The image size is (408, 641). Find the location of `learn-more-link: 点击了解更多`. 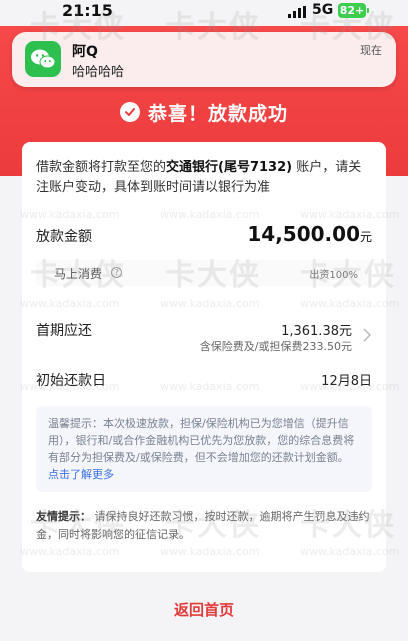

learn-more-link: 点击了解更多 is located at coordinates (81, 474).